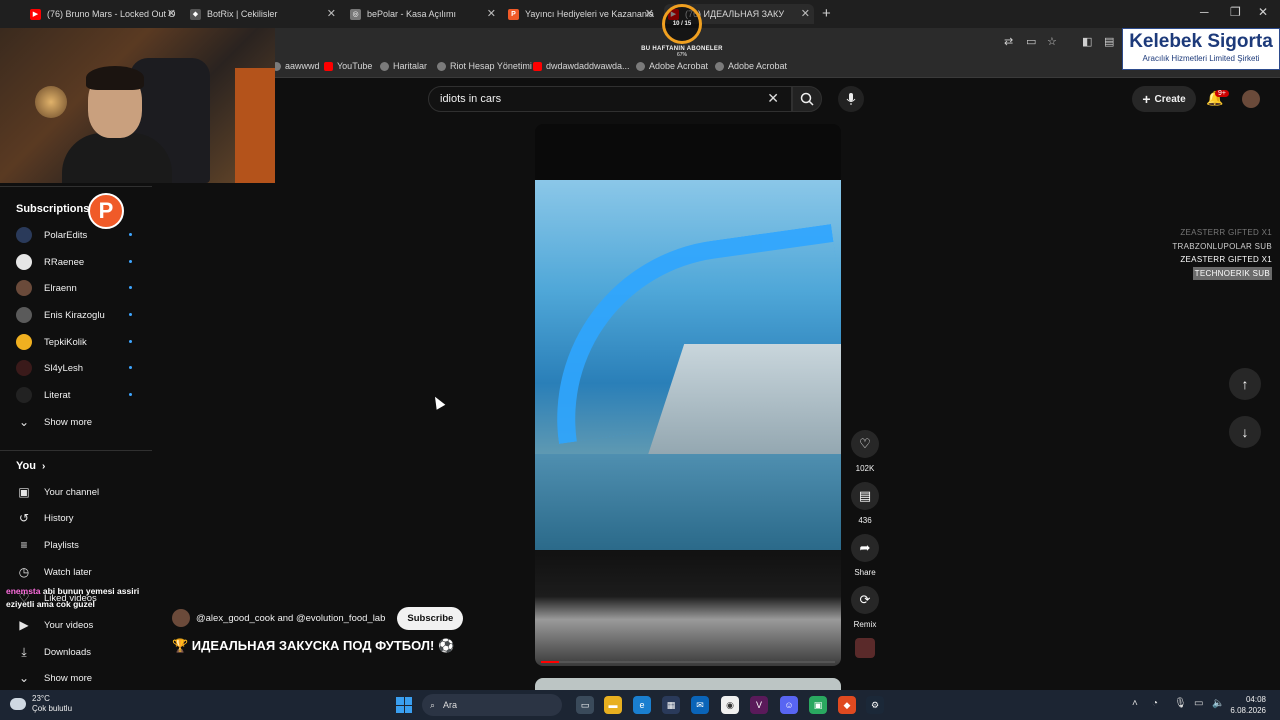 Image resolution: width=1280 pixels, height=720 pixels. Describe the element at coordinates (81, 678) in the screenshot. I see `show-more-you: ⌄ Show more` at that location.